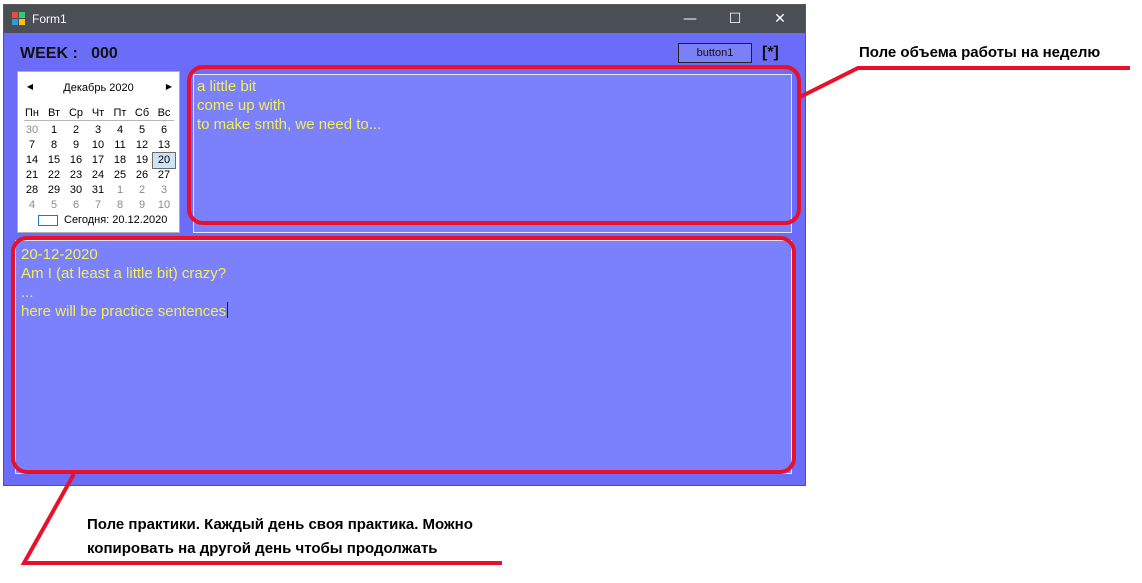  Describe the element at coordinates (494, 145) in the screenshot. I see `weekly-highlight-box` at that location.